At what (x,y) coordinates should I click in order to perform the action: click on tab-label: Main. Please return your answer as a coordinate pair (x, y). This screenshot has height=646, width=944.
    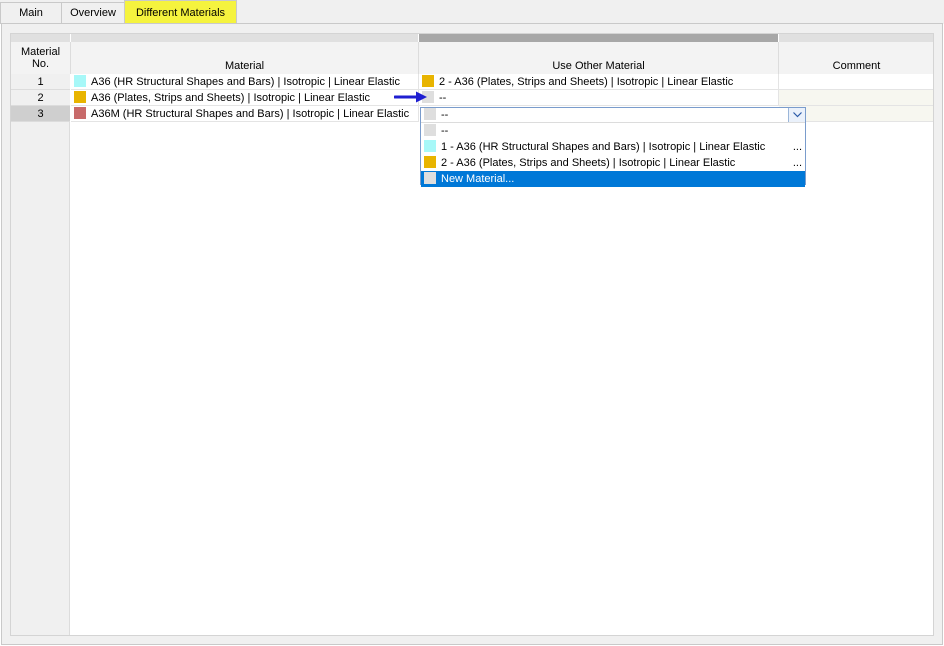
    Looking at the image, I should click on (31, 13).